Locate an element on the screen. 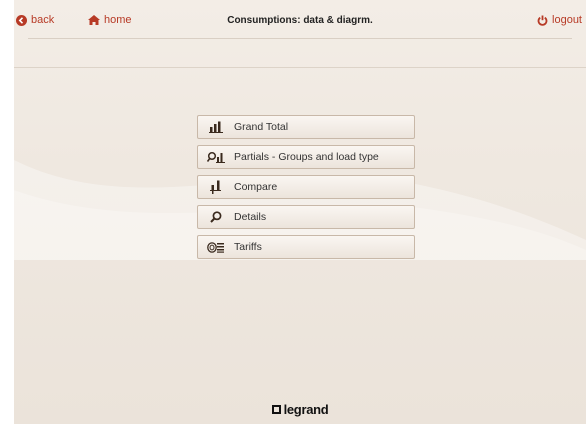  magnifier-icon is located at coordinates (216, 217).